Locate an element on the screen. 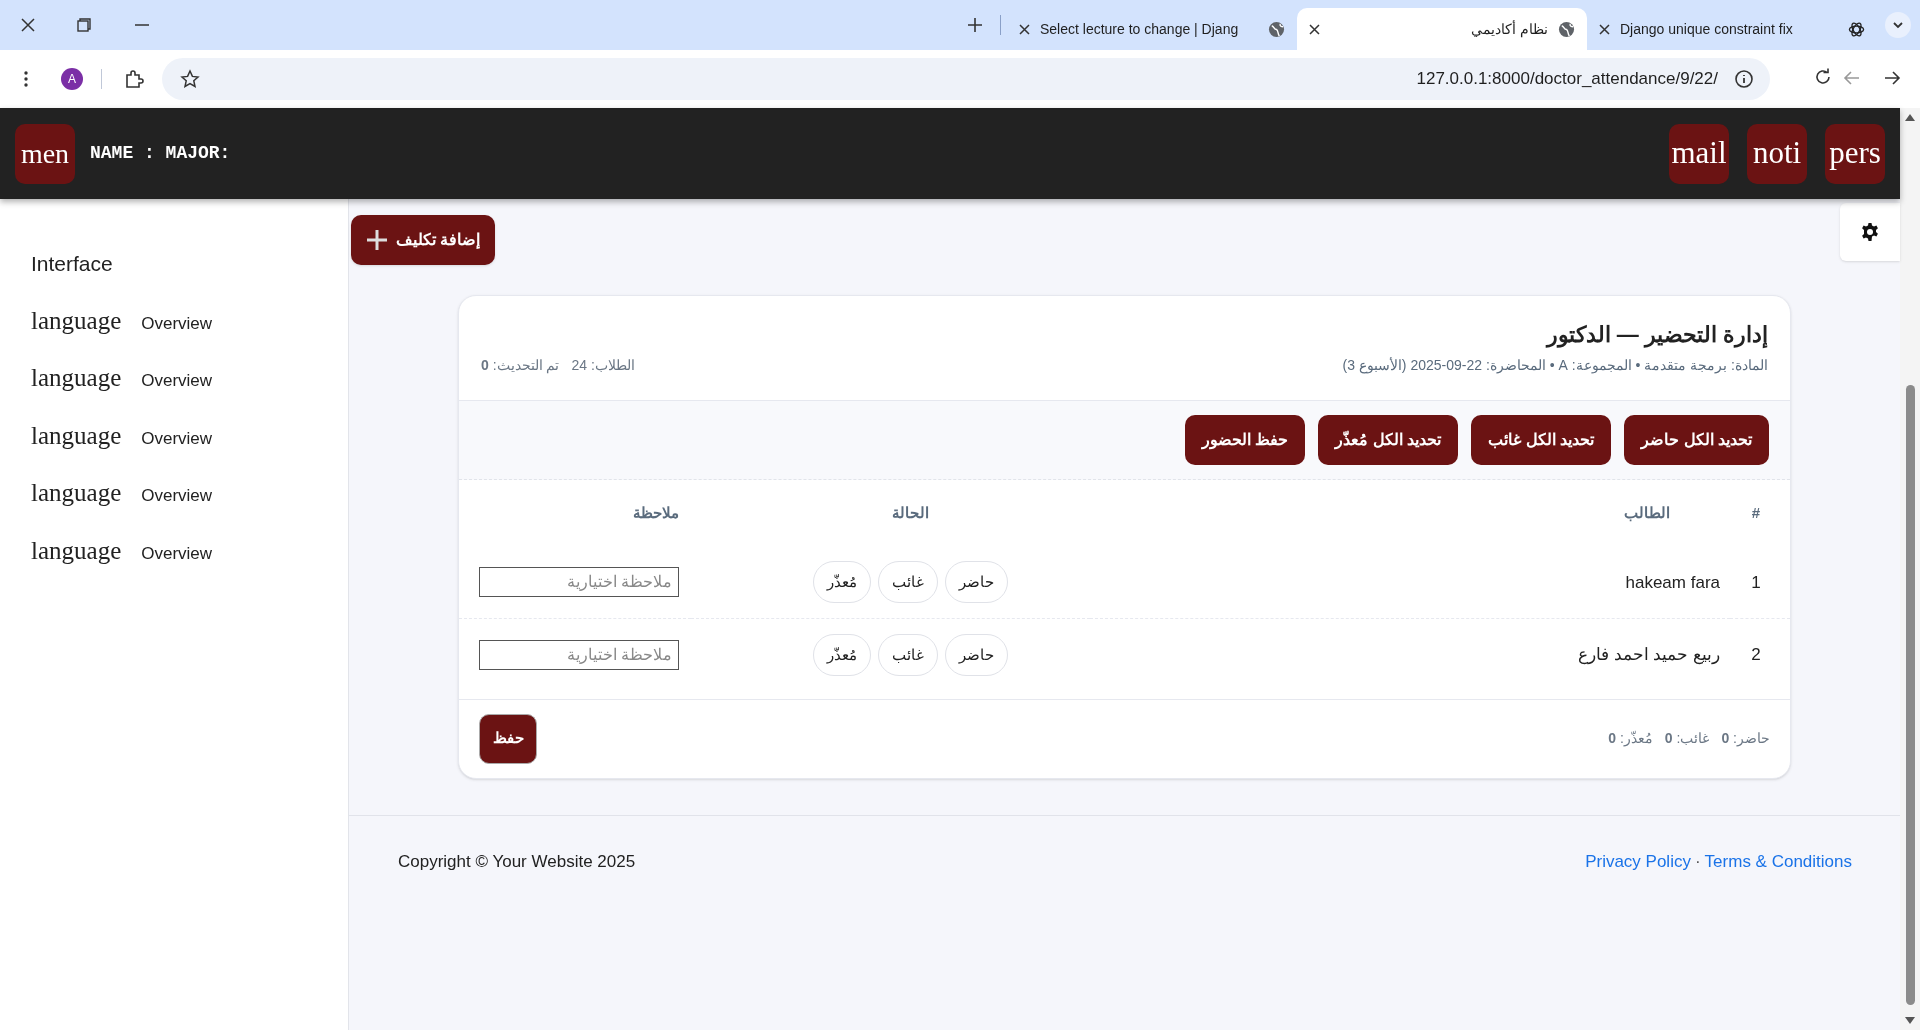 This screenshot has width=1920, height=1030. sidebar-heading: Interface is located at coordinates (72, 264).